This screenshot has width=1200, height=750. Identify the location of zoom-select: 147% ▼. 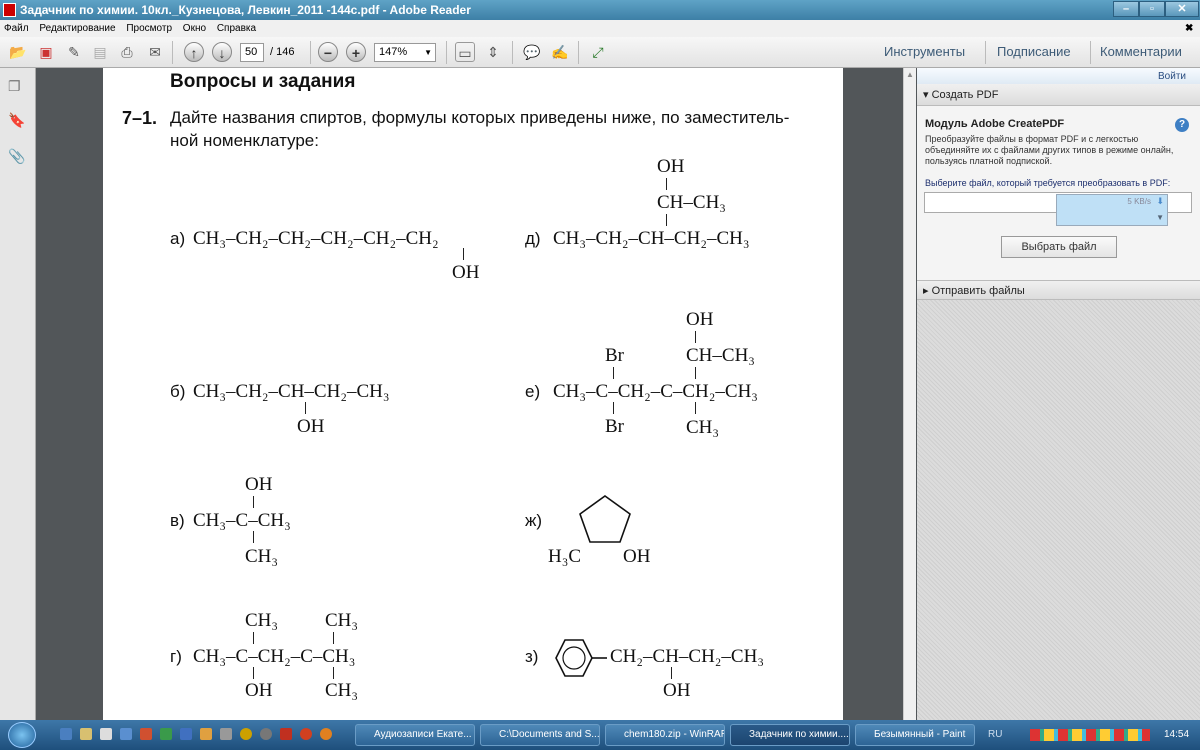
(405, 52).